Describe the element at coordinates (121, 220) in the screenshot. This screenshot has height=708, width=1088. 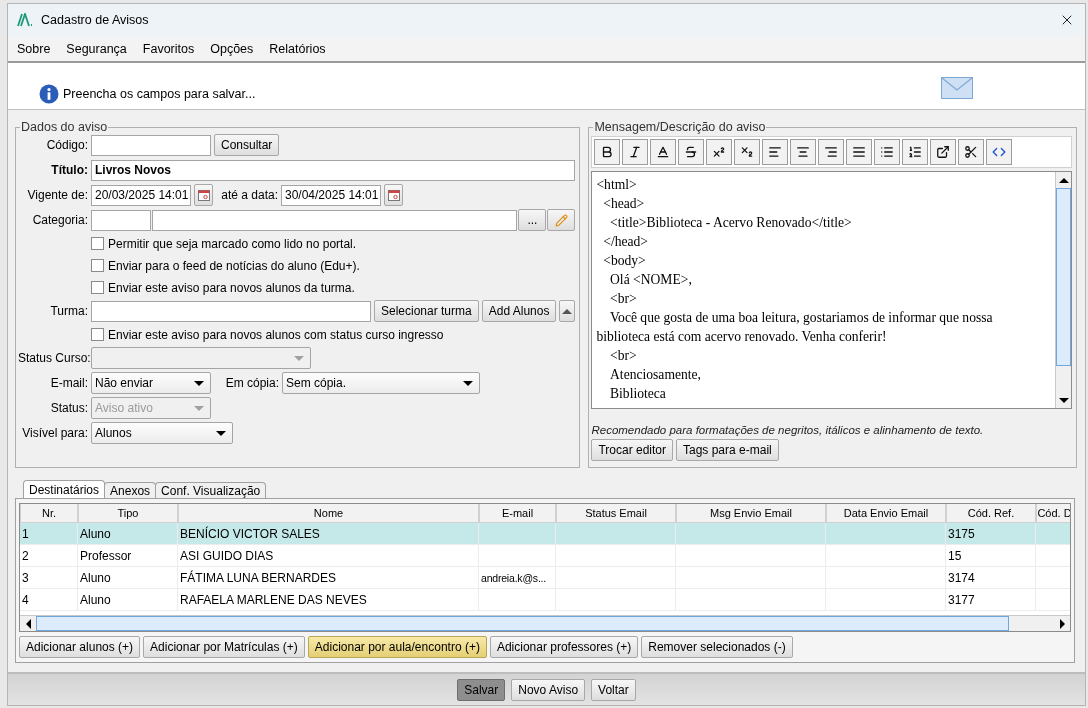
I see `category-code-field` at that location.